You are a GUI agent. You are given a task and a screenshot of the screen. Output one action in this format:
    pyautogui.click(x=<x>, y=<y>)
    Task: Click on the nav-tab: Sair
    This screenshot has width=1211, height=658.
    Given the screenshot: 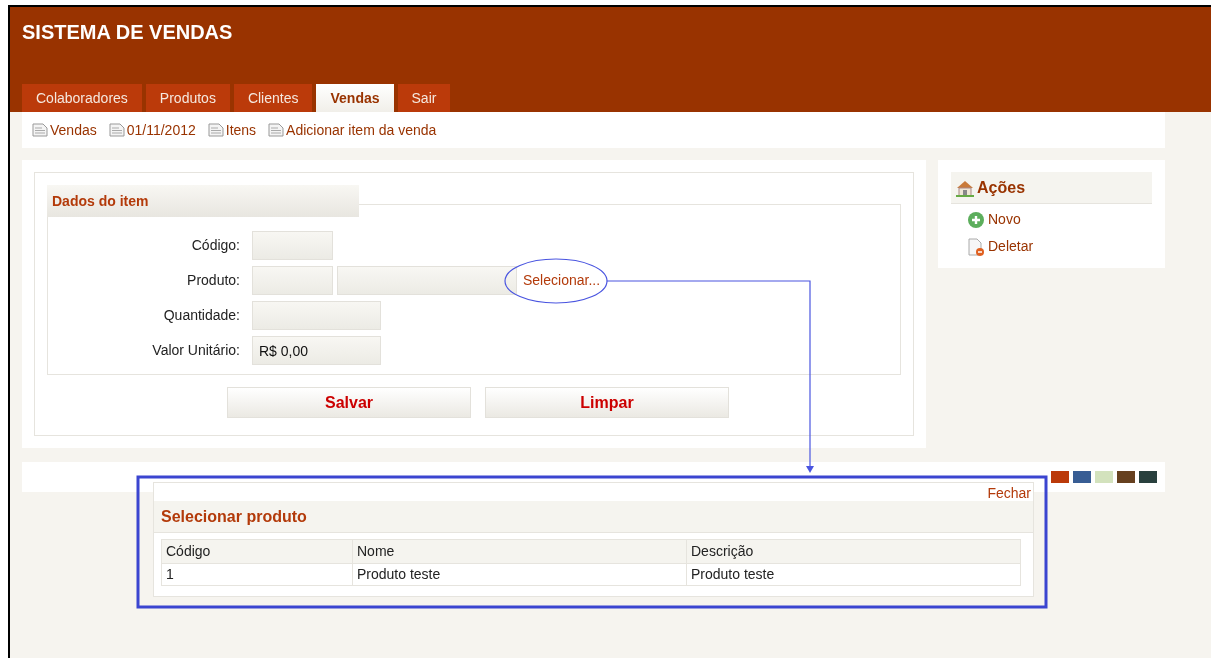 What is the action you would take?
    pyautogui.click(x=424, y=98)
    